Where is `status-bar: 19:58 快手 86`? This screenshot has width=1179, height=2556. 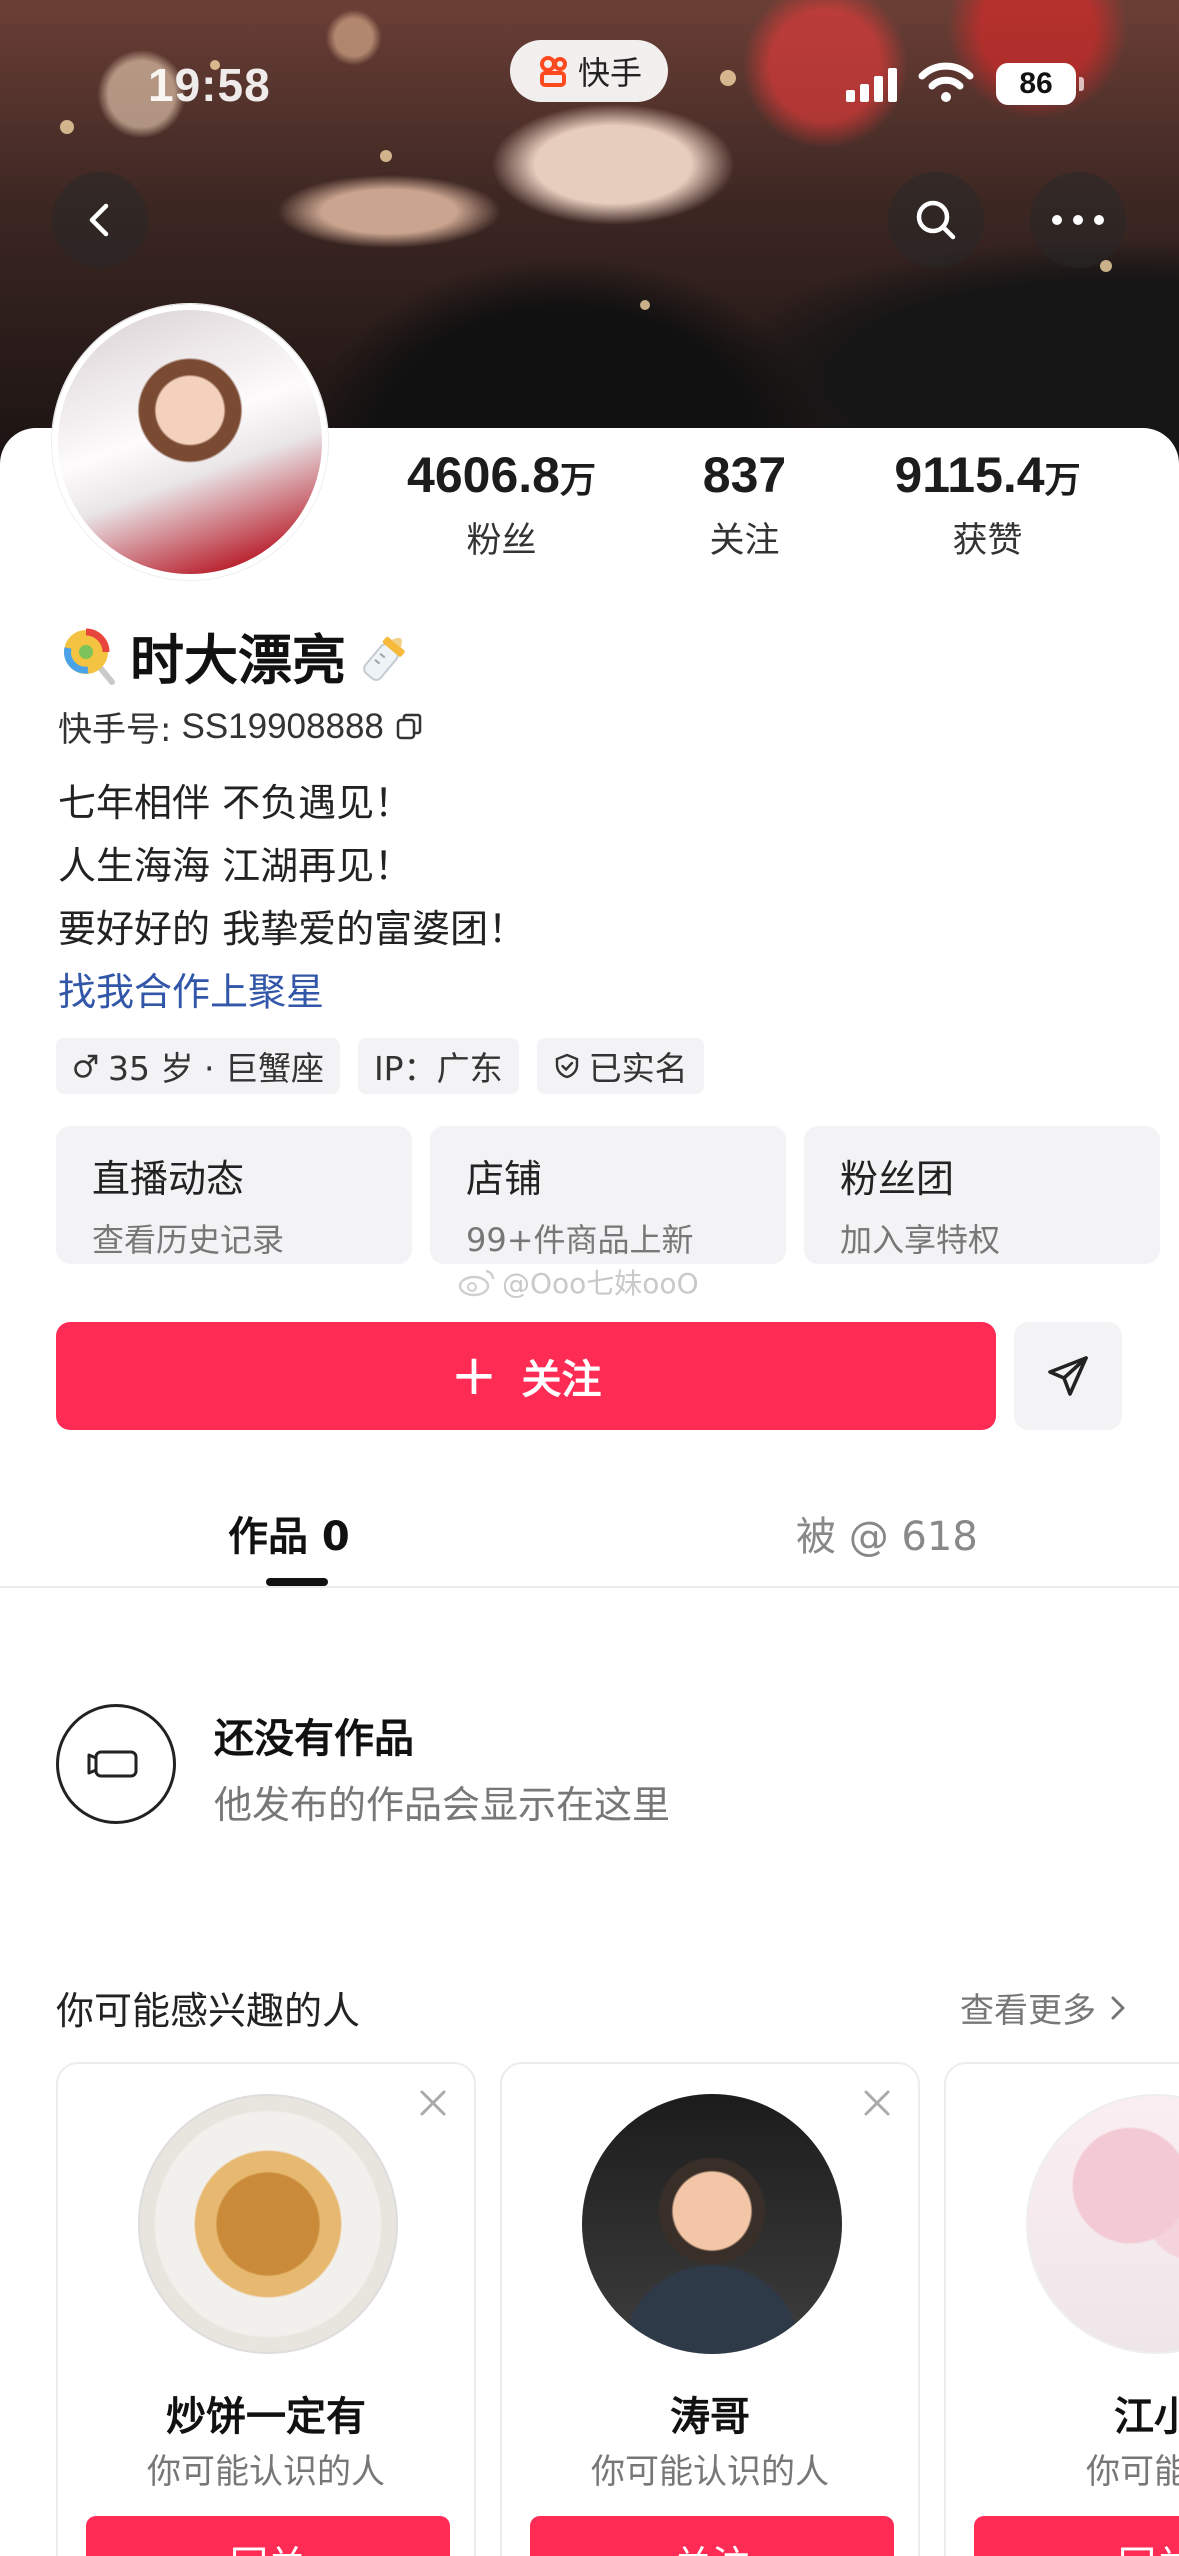
status-bar: 19:58 快手 86 is located at coordinates (589, 85).